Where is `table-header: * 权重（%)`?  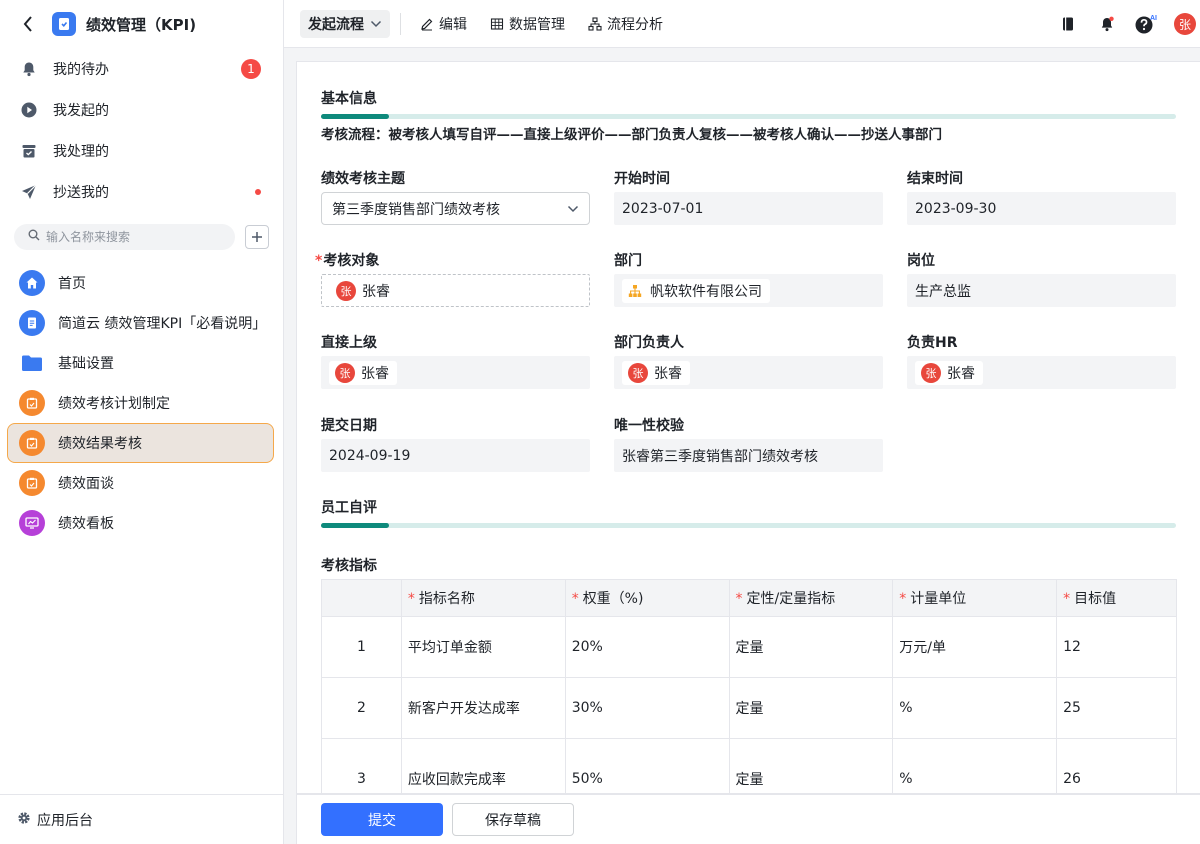
table-header: * 权重（%) is located at coordinates (647, 598).